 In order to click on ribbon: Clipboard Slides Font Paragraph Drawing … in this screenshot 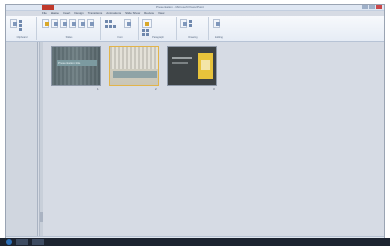, I will do `click(195, 29)`.